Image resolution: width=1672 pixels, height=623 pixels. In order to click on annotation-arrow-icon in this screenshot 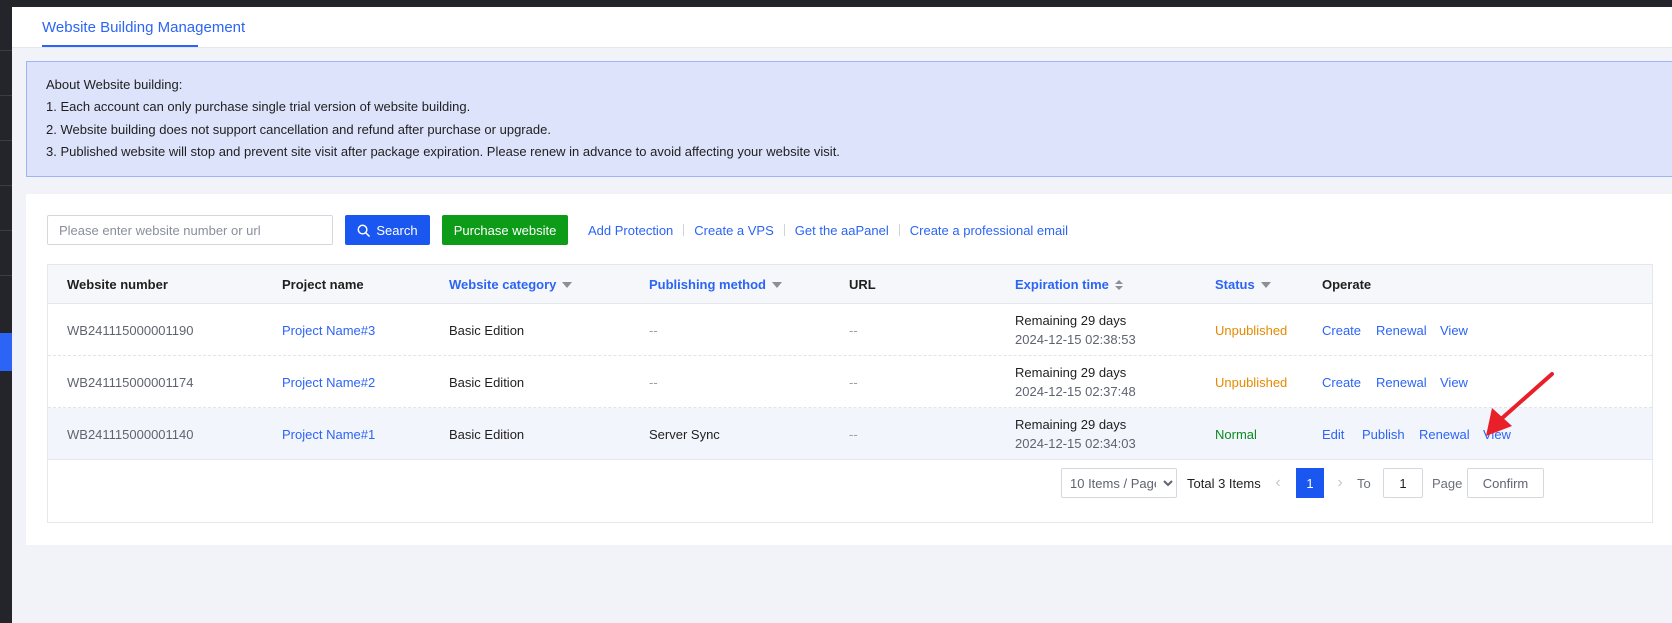, I will do `click(1520, 404)`.